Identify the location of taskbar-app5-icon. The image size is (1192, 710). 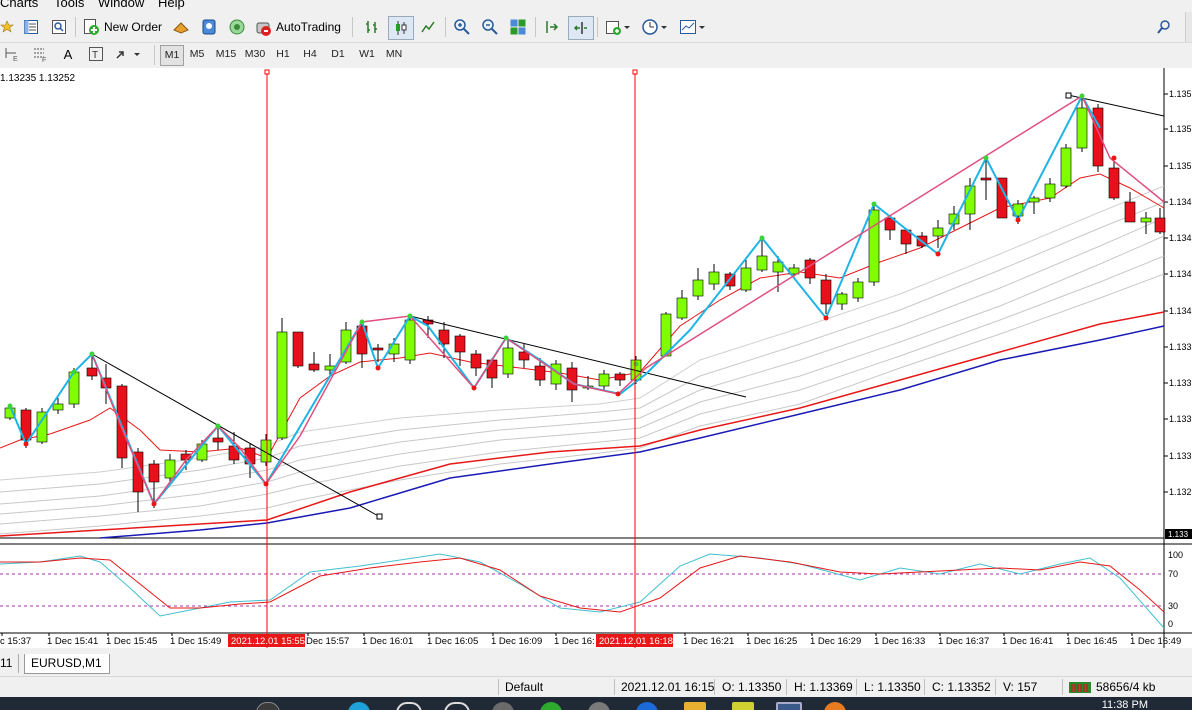
(743, 706).